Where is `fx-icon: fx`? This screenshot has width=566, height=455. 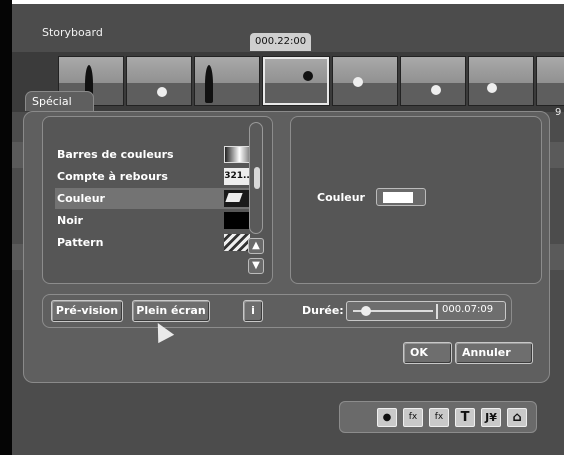 fx-icon: fx is located at coordinates (413, 417).